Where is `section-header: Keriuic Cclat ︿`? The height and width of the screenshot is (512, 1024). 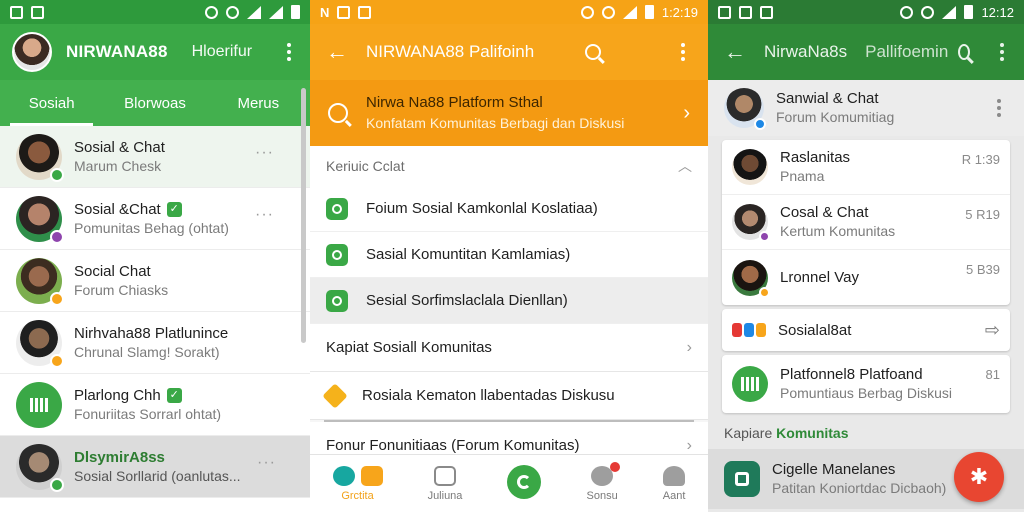 section-header: Keriuic Cclat ︿ is located at coordinates (509, 166).